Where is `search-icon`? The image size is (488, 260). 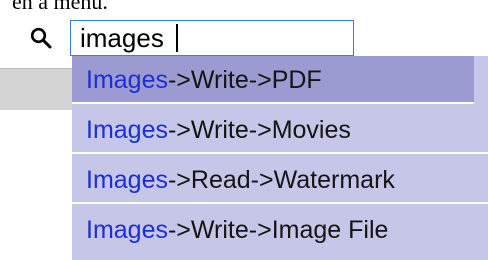
search-icon is located at coordinates (41, 38).